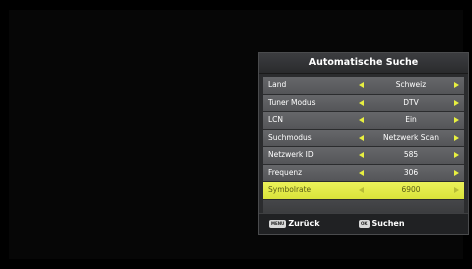  I want to click on menu-key-icon: MENU, so click(278, 223).